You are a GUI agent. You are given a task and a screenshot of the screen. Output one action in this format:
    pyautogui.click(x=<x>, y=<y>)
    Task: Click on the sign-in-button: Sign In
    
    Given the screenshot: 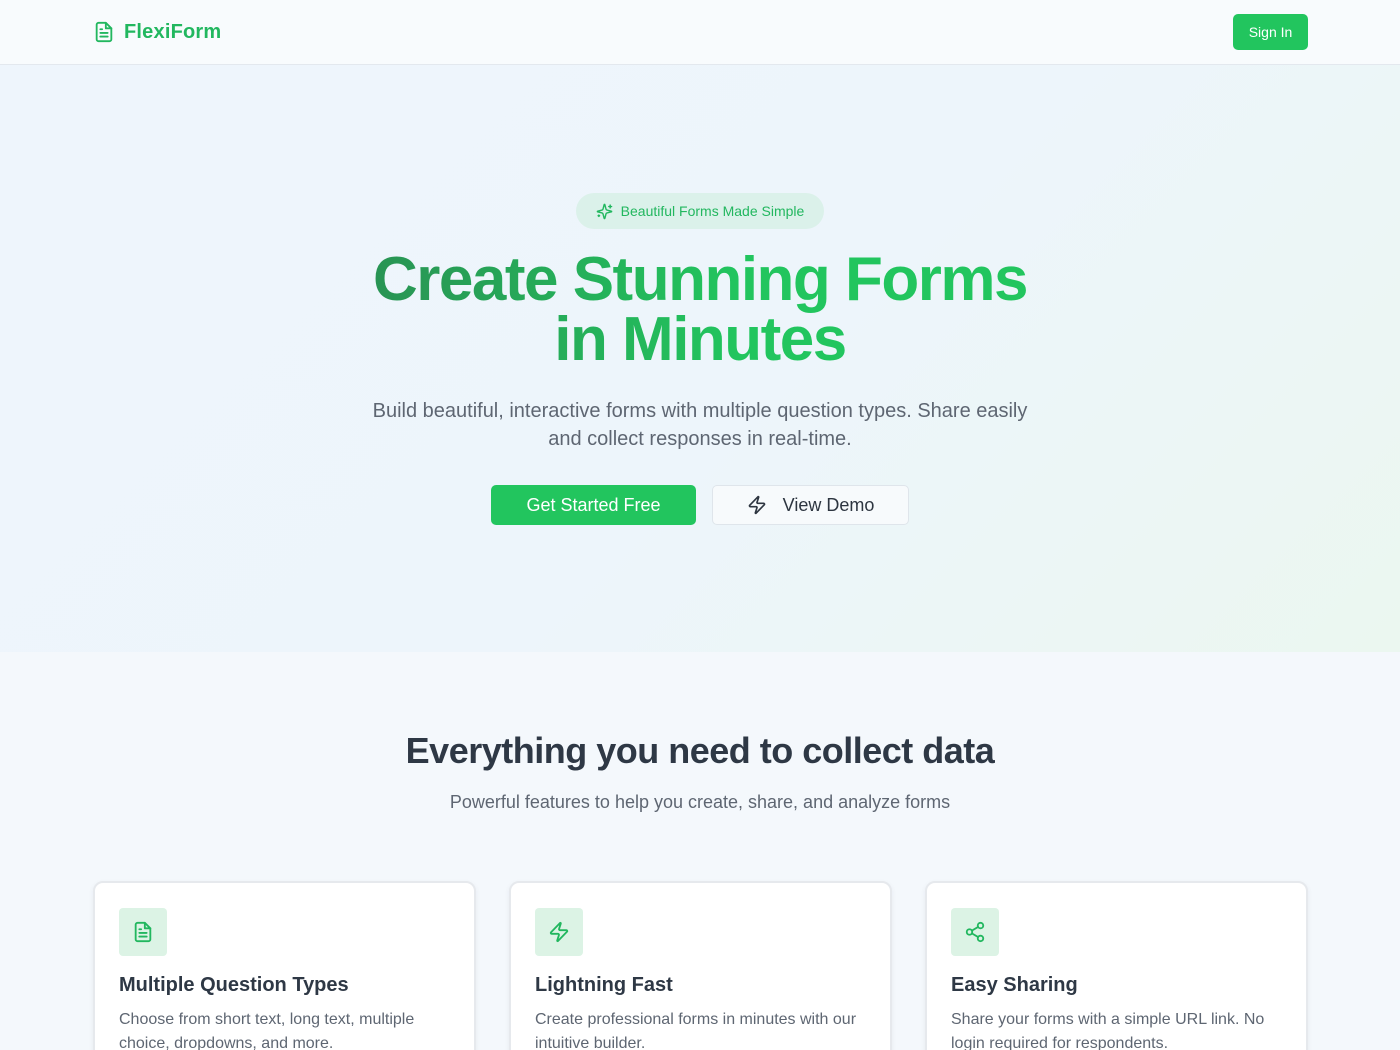 What is the action you would take?
    pyautogui.click(x=1270, y=32)
    